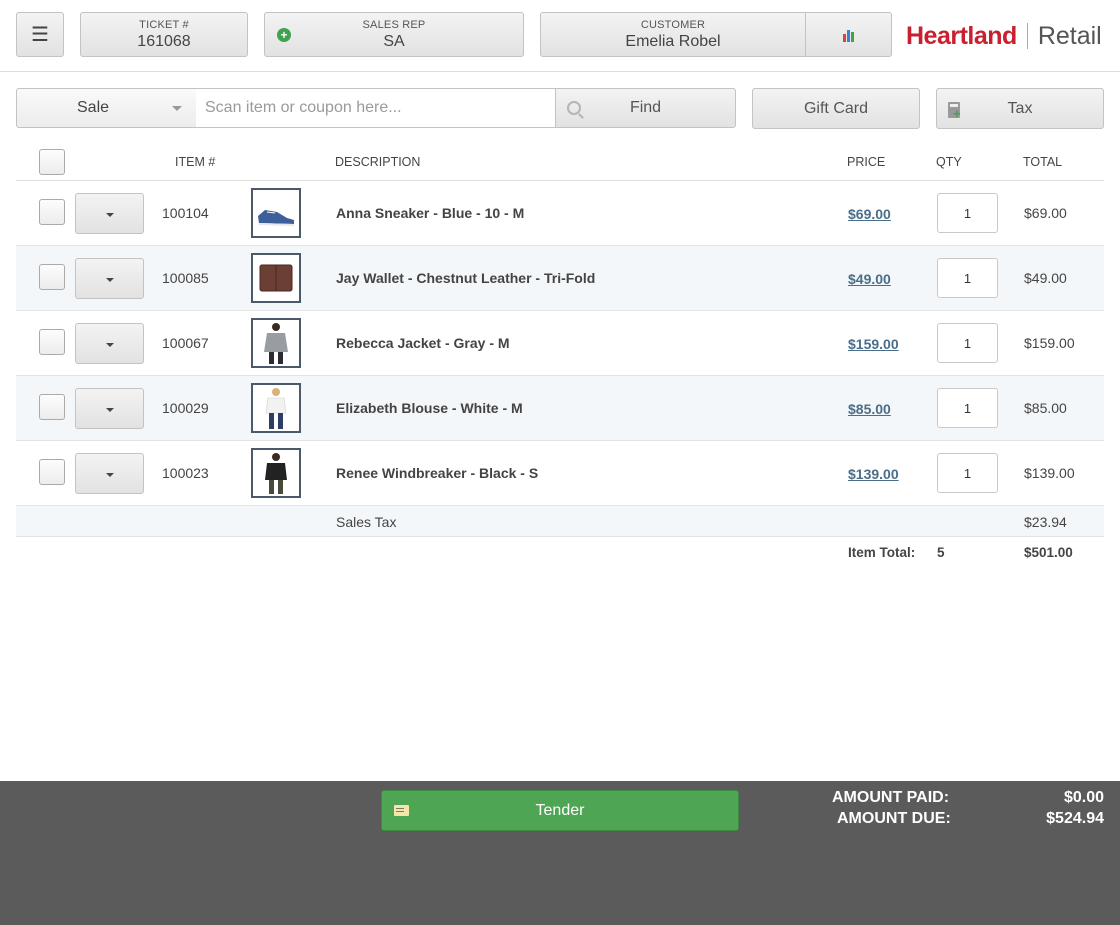 The image size is (1120, 925). Describe the element at coordinates (873, 344) in the screenshot. I see `item-price-link: $159.00` at that location.